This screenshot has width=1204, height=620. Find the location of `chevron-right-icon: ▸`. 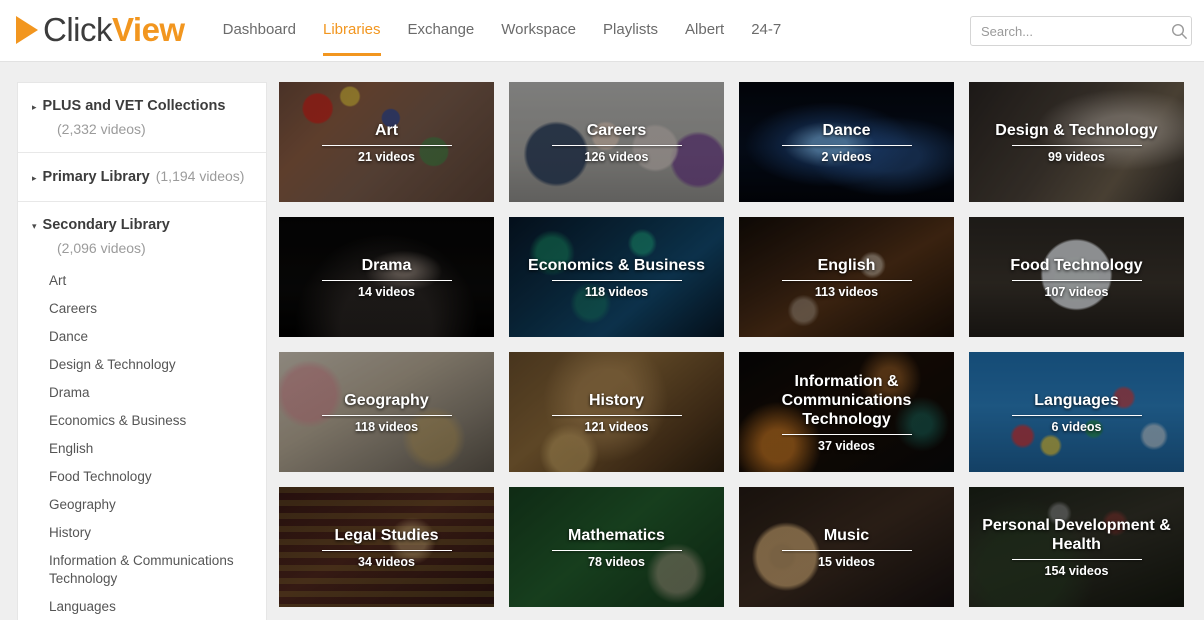

chevron-right-icon: ▸ is located at coordinates (34, 178).